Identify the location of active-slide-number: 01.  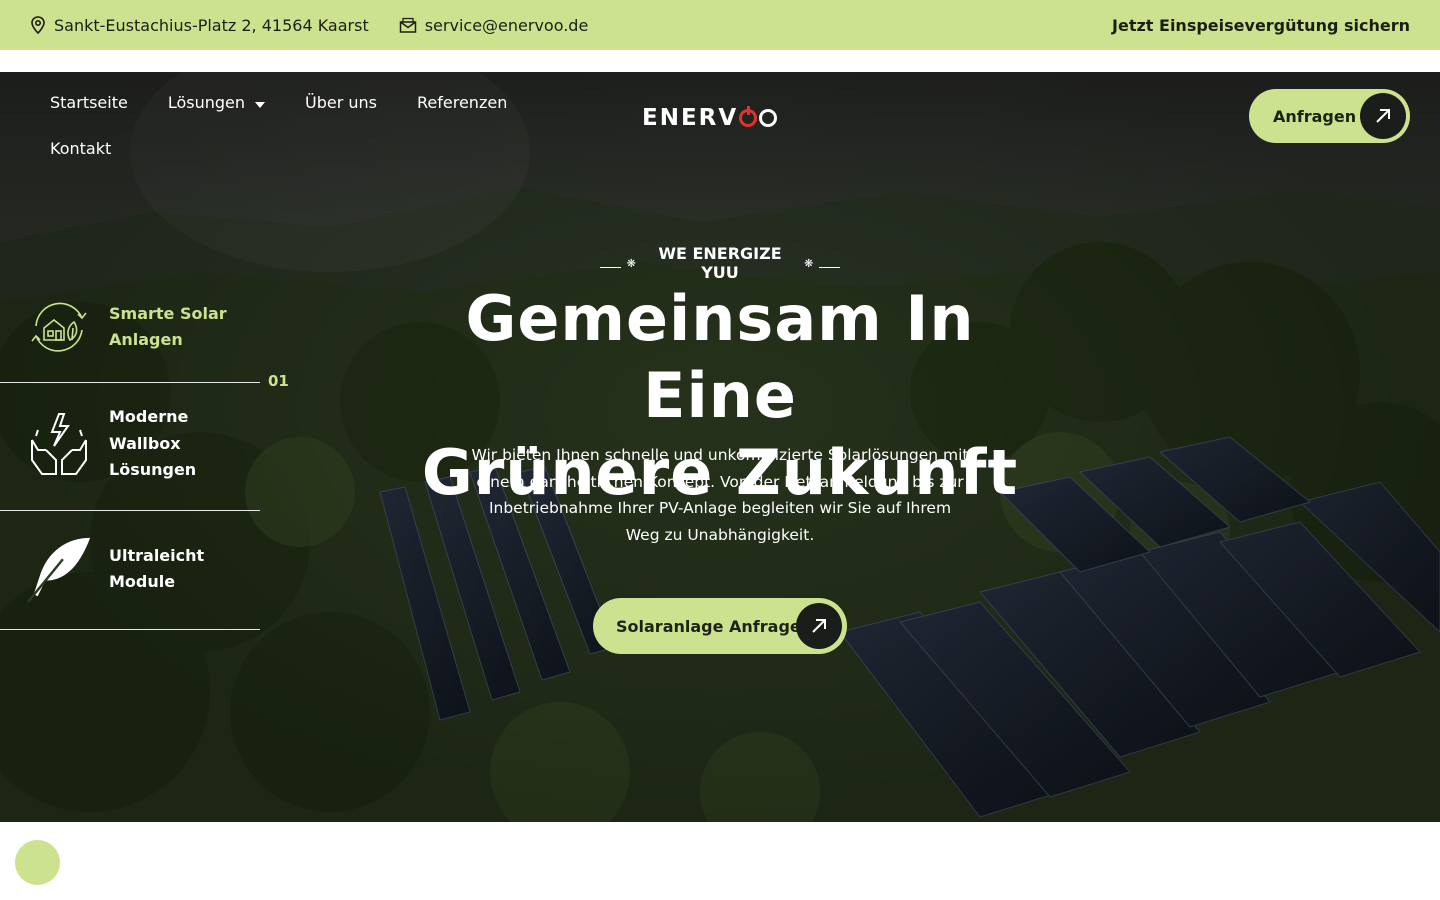
(278, 381).